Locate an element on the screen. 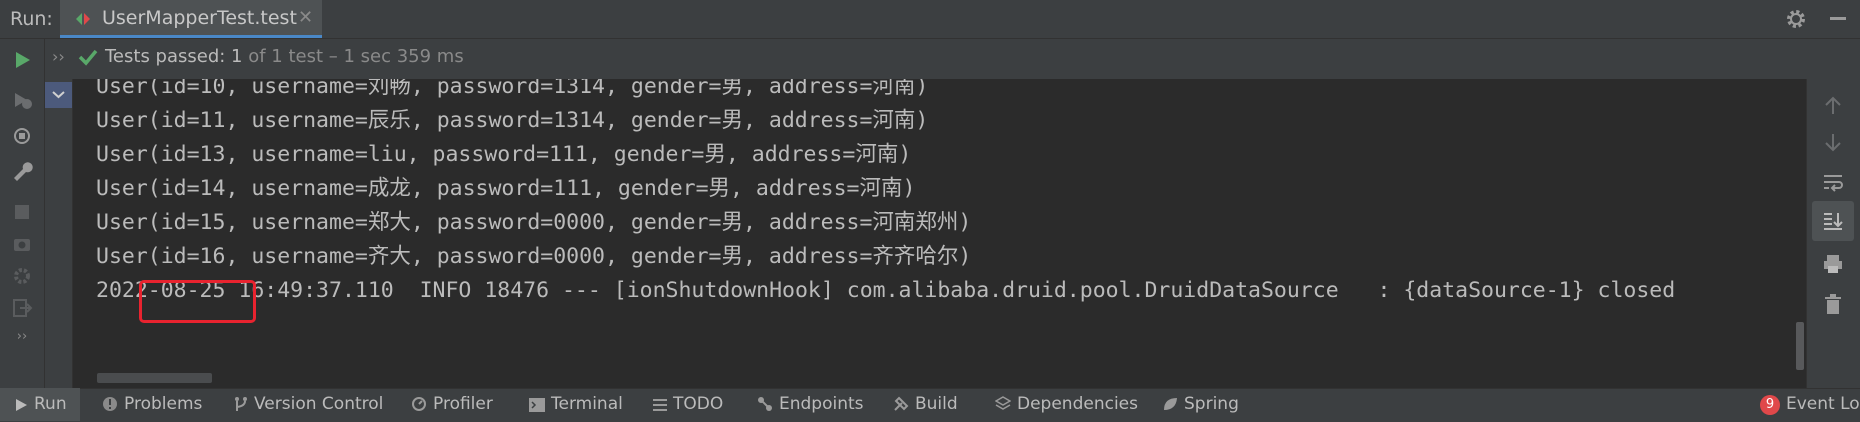  settings-icon is located at coordinates (22, 276).